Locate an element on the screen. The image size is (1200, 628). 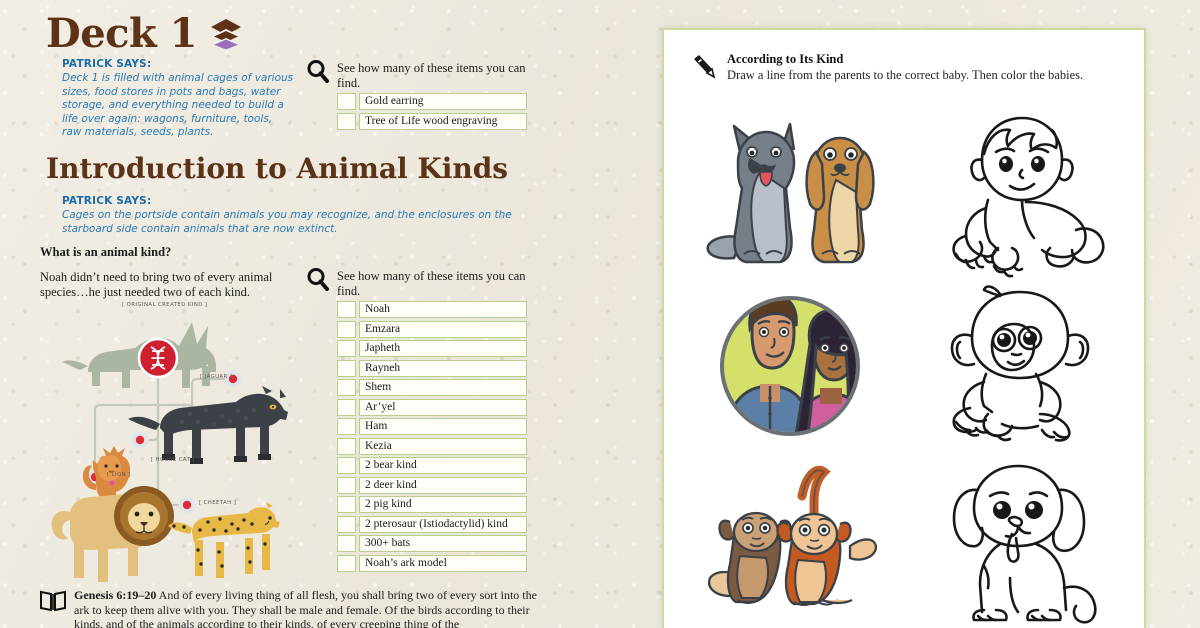
list-item: Noah is located at coordinates (432, 309).